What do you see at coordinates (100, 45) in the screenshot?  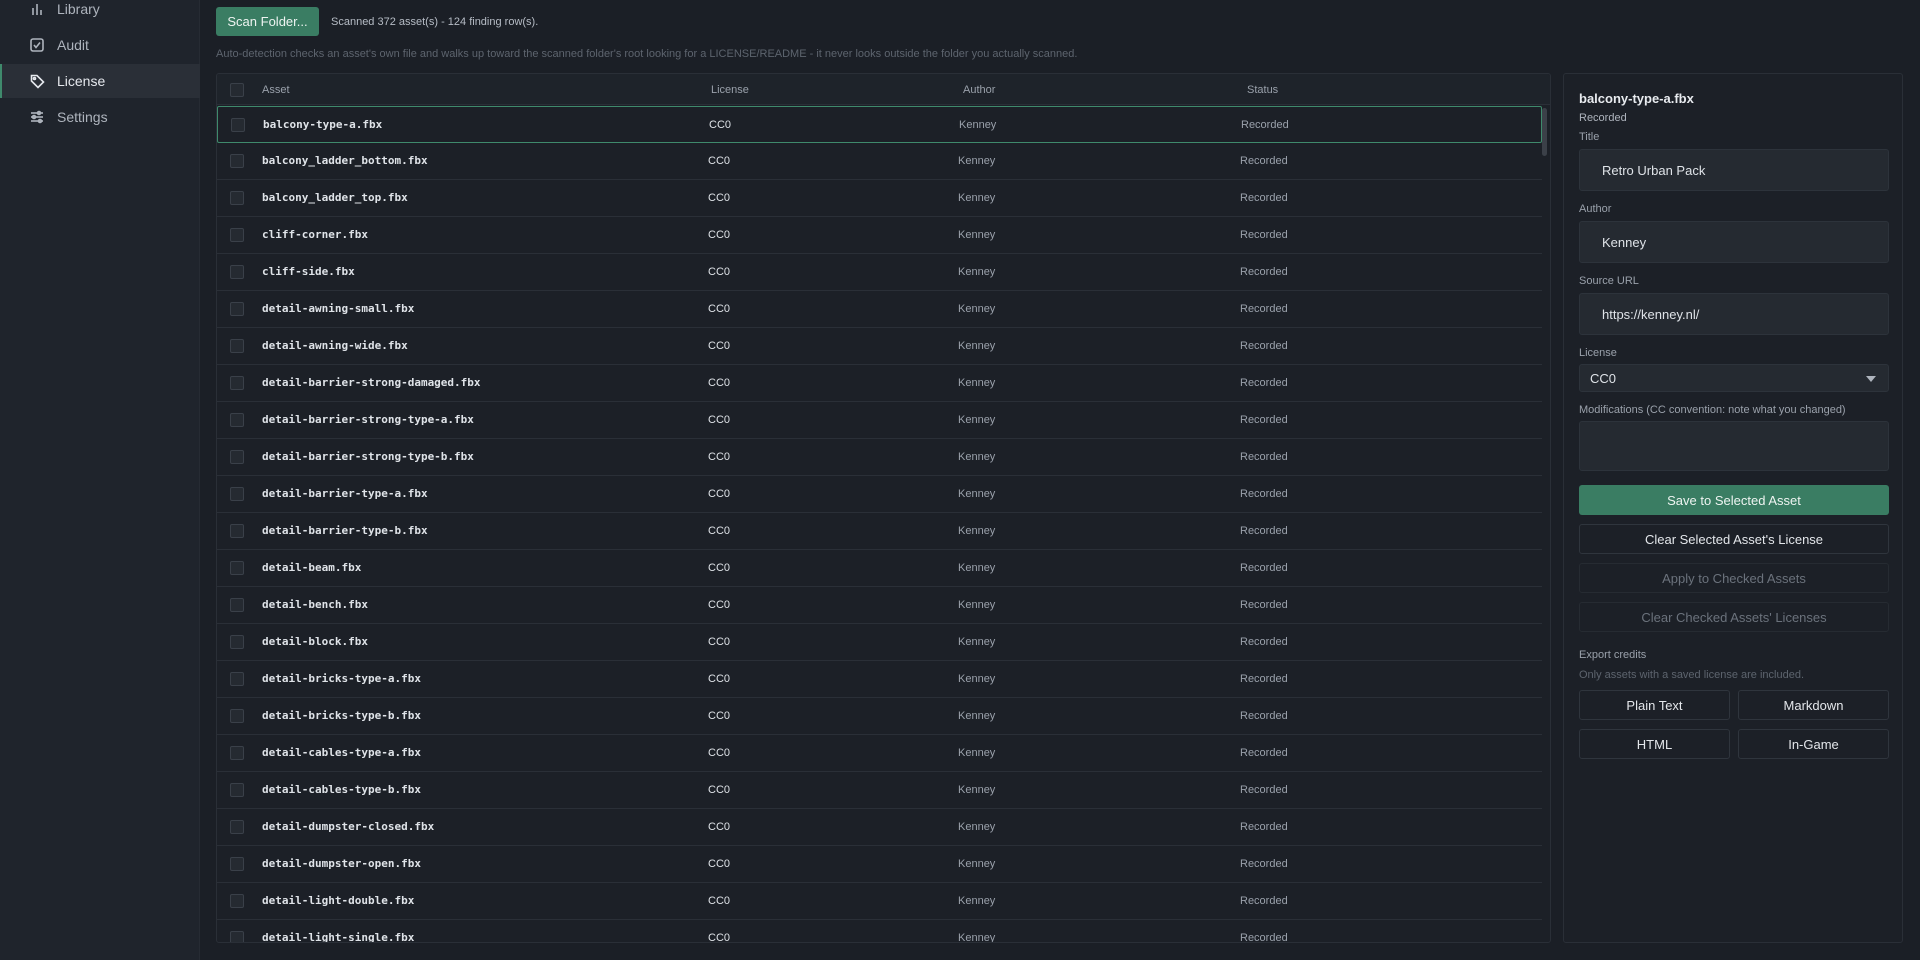 I see `sidebar-item-audit: Audit` at bounding box center [100, 45].